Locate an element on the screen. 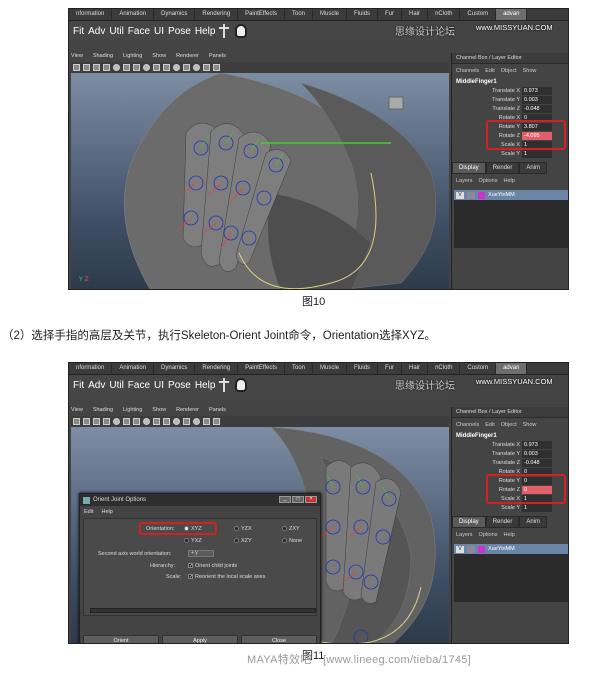 The height and width of the screenshot is (674, 599). viewport-menu-shading: Shading is located at coordinates (103, 57).